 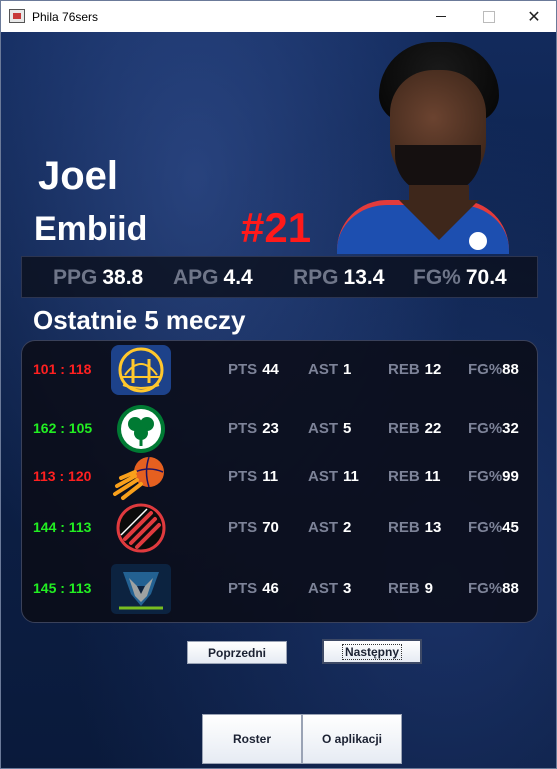 I want to click on game-ast: AST 5, so click(x=330, y=428).